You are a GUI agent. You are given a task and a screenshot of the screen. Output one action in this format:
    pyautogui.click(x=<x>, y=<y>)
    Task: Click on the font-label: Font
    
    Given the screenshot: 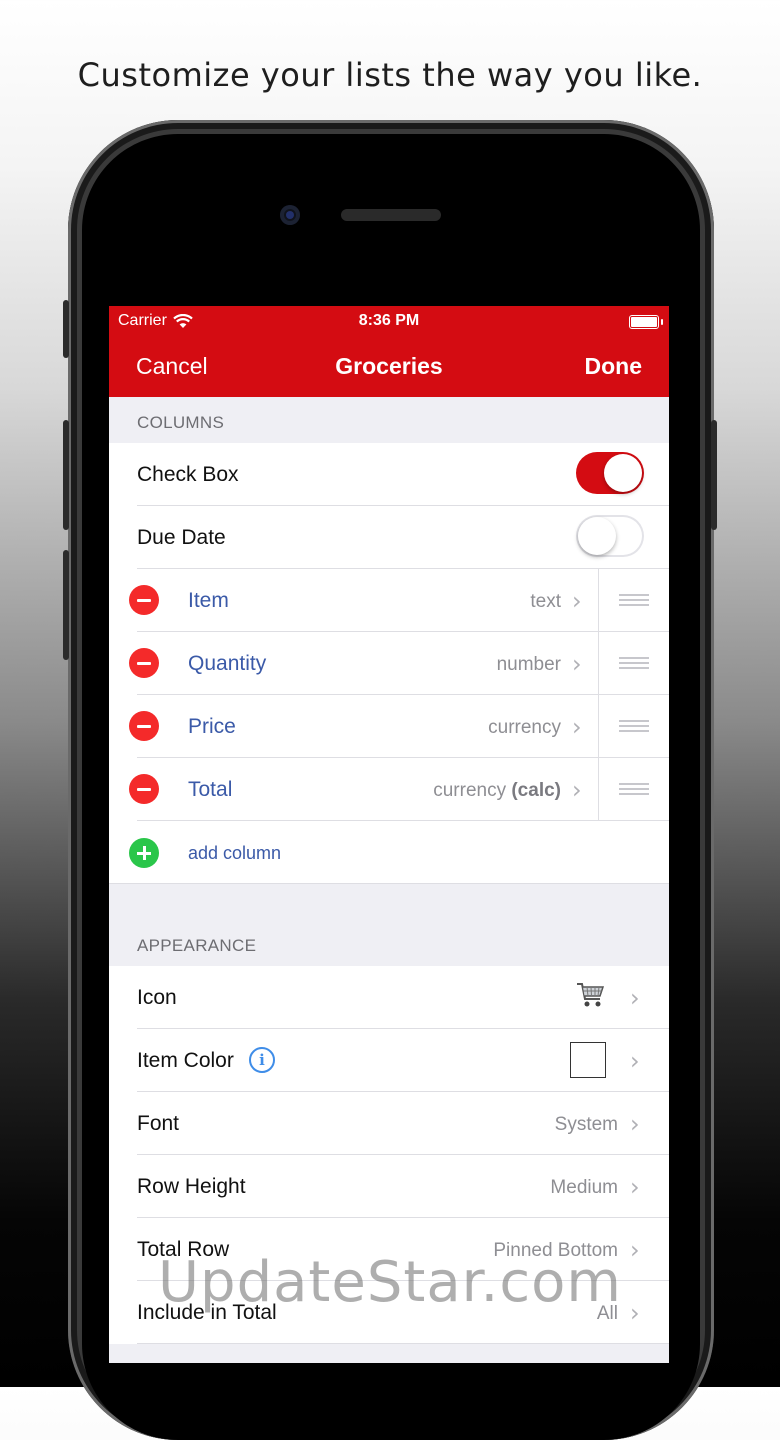 What is the action you would take?
    pyautogui.click(x=158, y=1123)
    